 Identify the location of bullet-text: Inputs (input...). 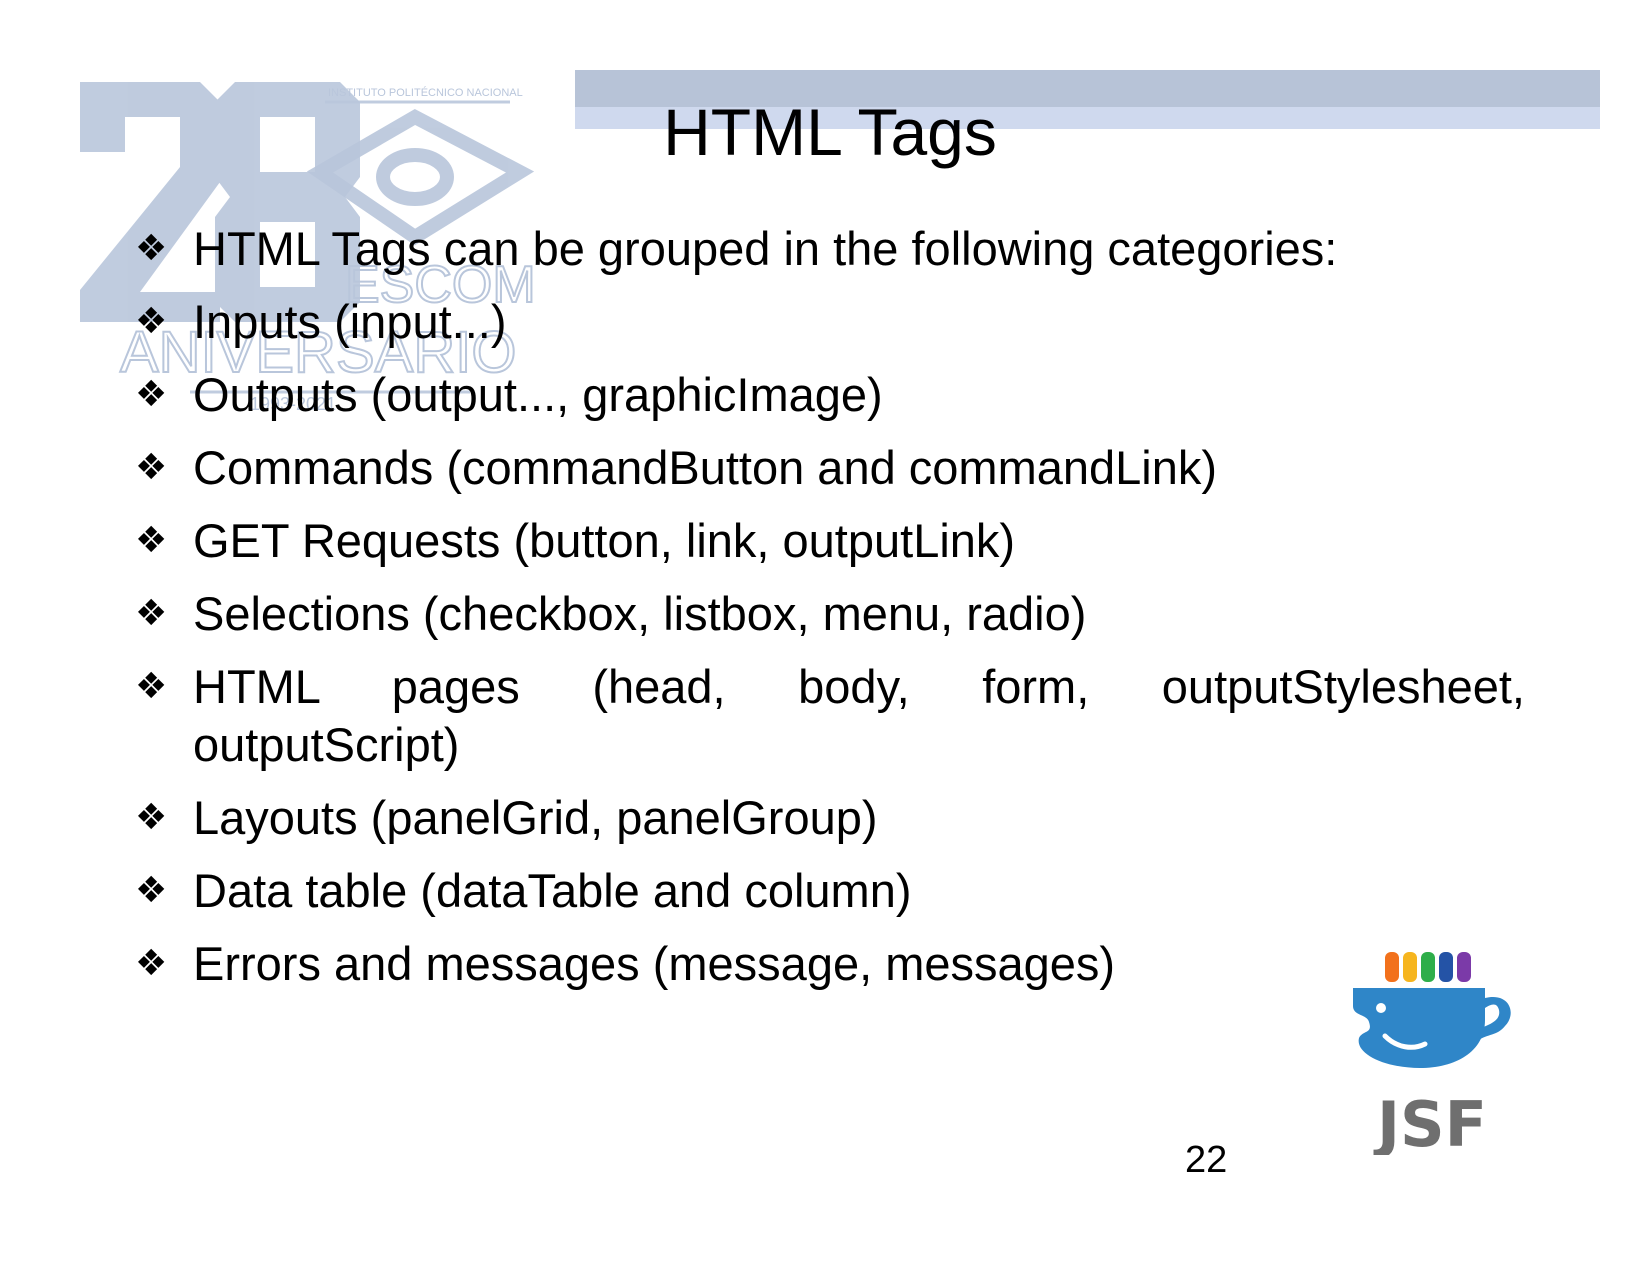
(350, 321).